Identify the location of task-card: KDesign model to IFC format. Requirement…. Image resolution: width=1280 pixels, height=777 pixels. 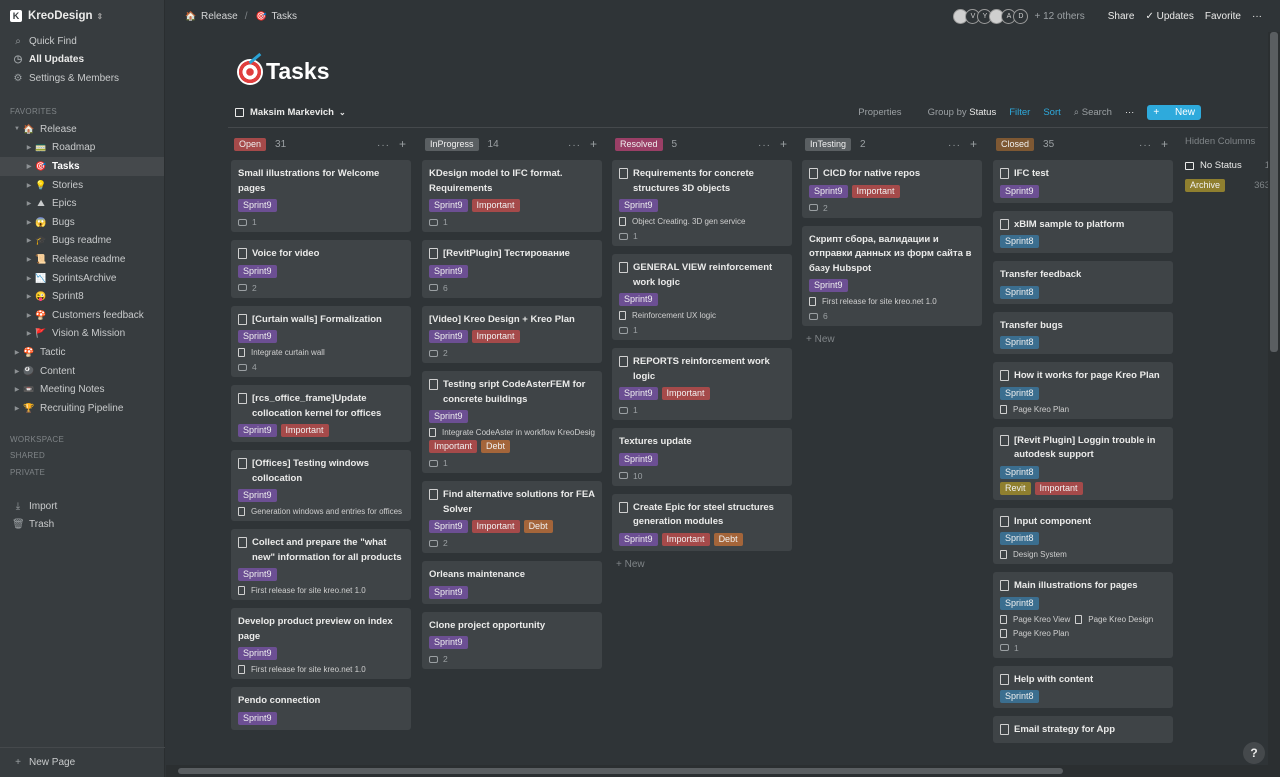
(512, 196).